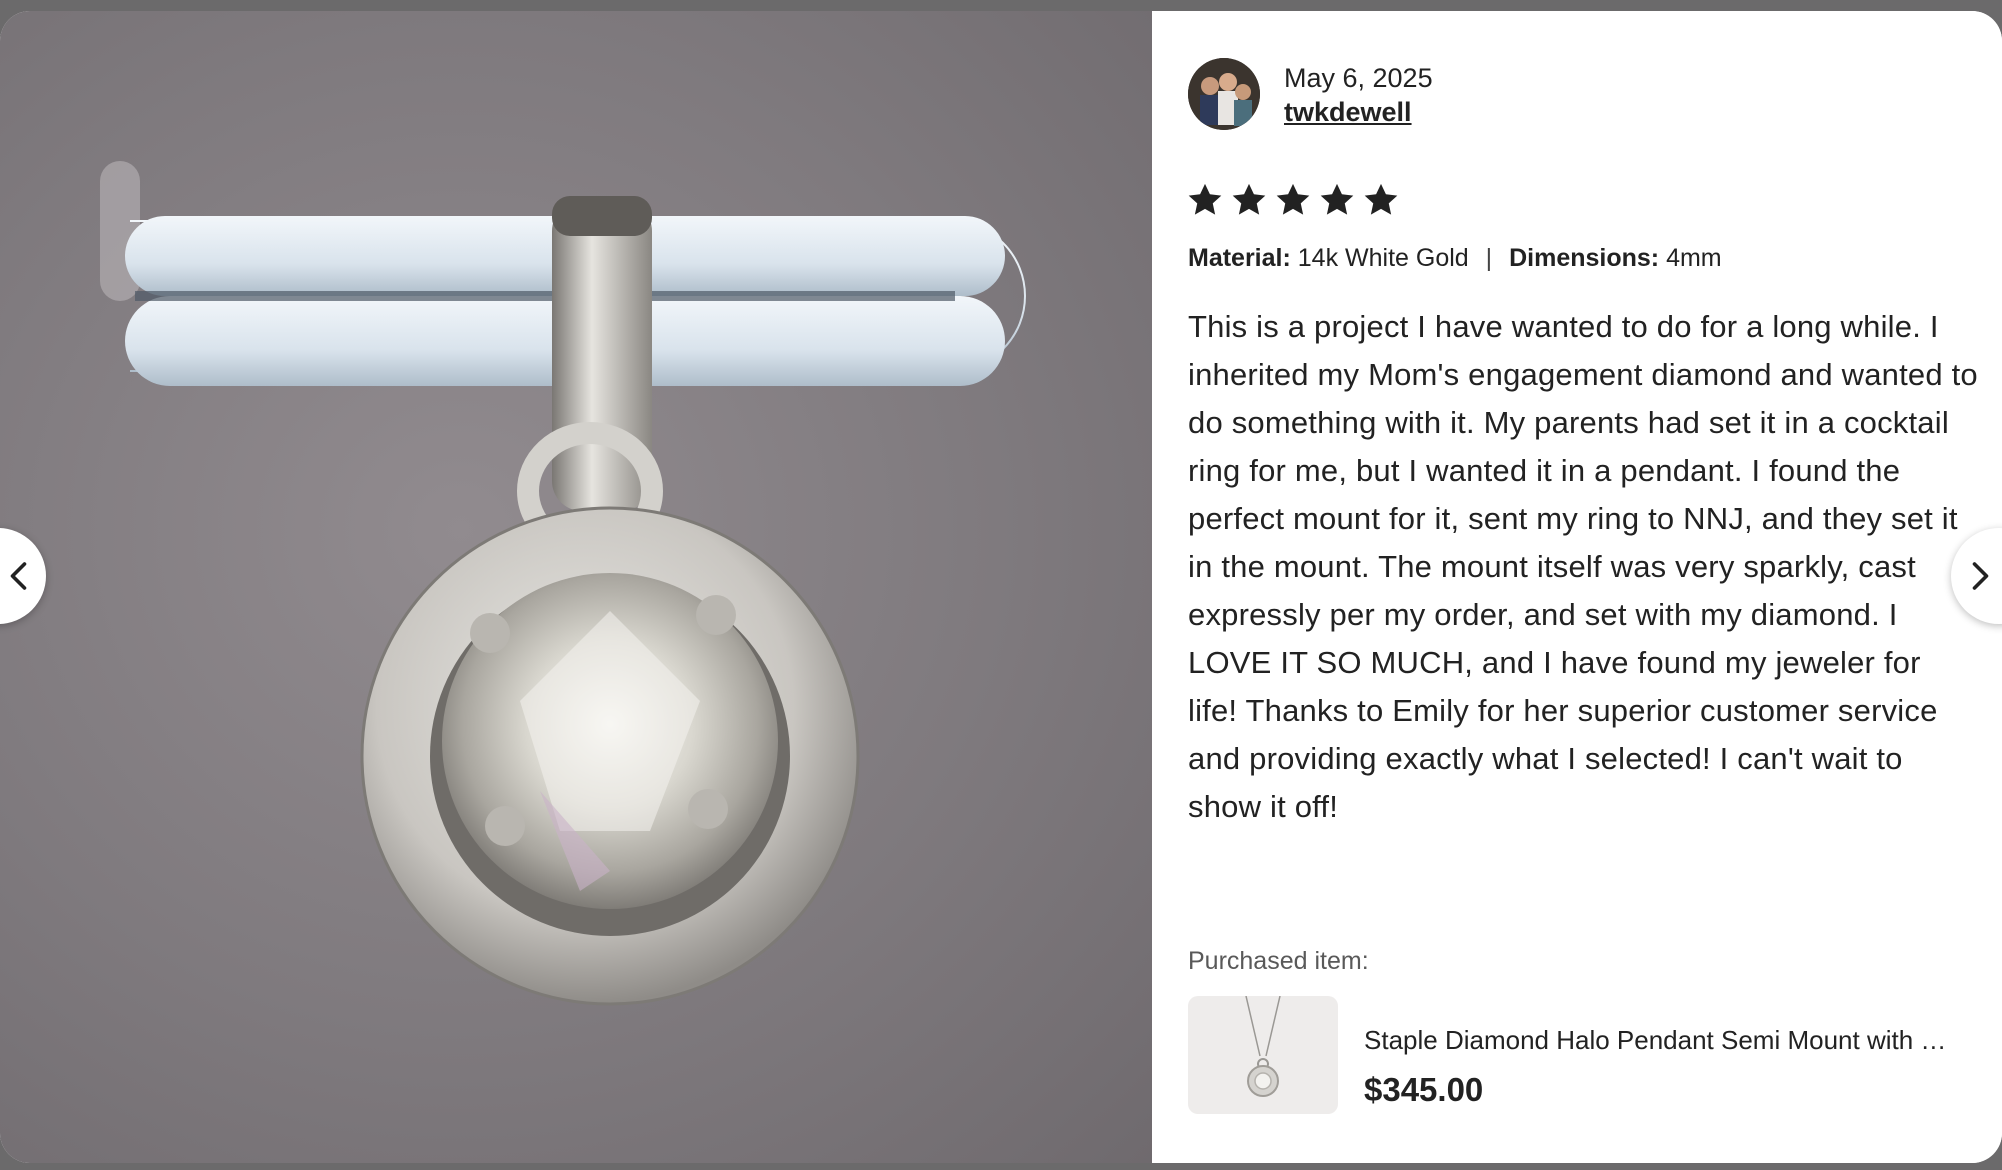 This screenshot has width=2002, height=1170. I want to click on avatar-photo-icon, so click(1224, 94).